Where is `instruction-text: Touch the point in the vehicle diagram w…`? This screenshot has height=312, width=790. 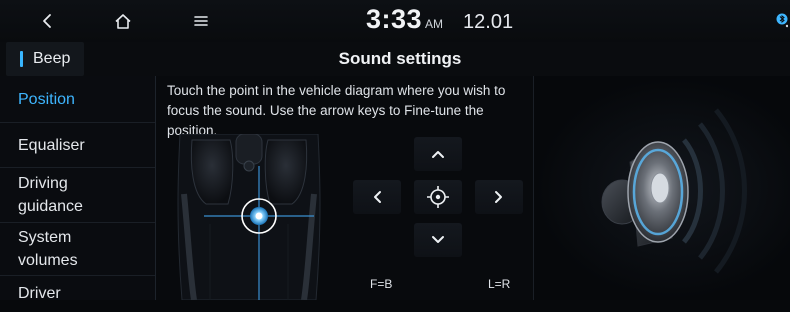
instruction-text: Touch the point in the vehicle diagram w… is located at coordinates (336, 110).